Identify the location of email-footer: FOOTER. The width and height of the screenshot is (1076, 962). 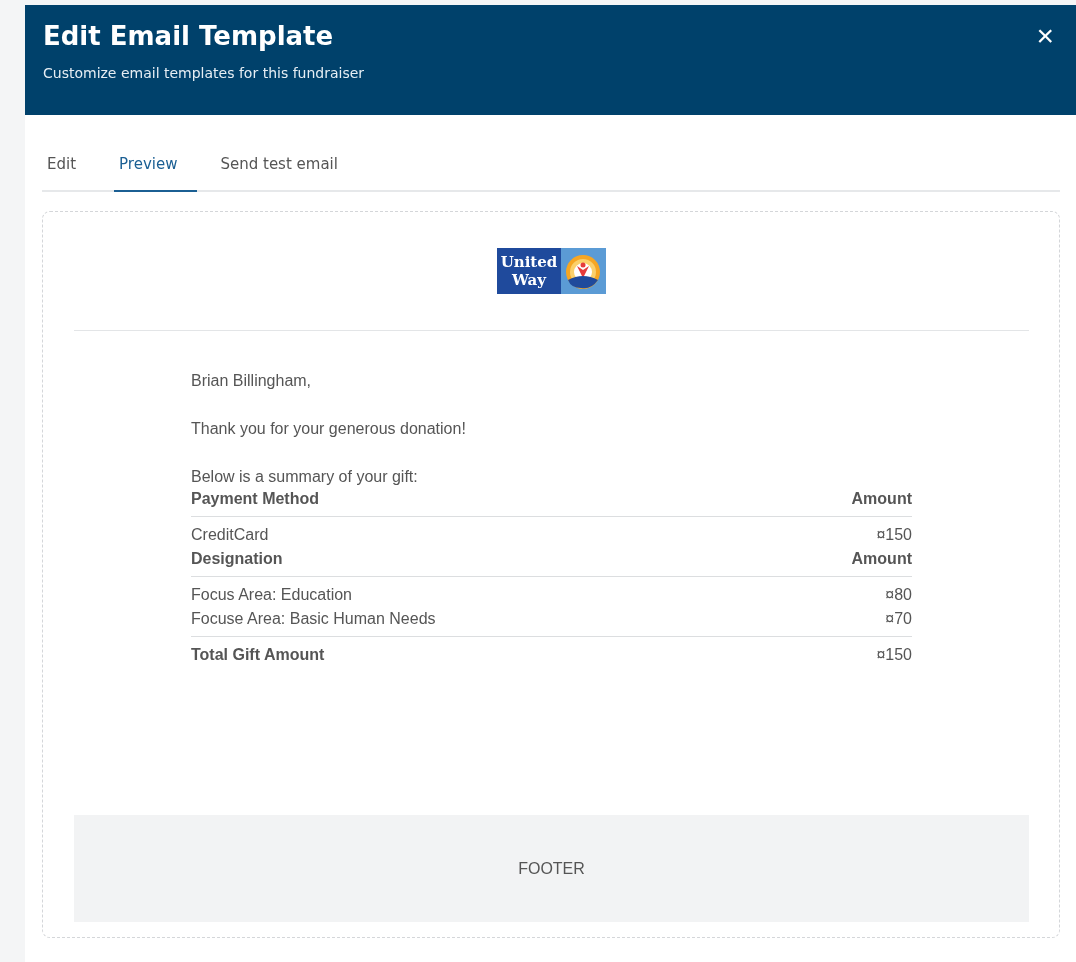
(551, 868).